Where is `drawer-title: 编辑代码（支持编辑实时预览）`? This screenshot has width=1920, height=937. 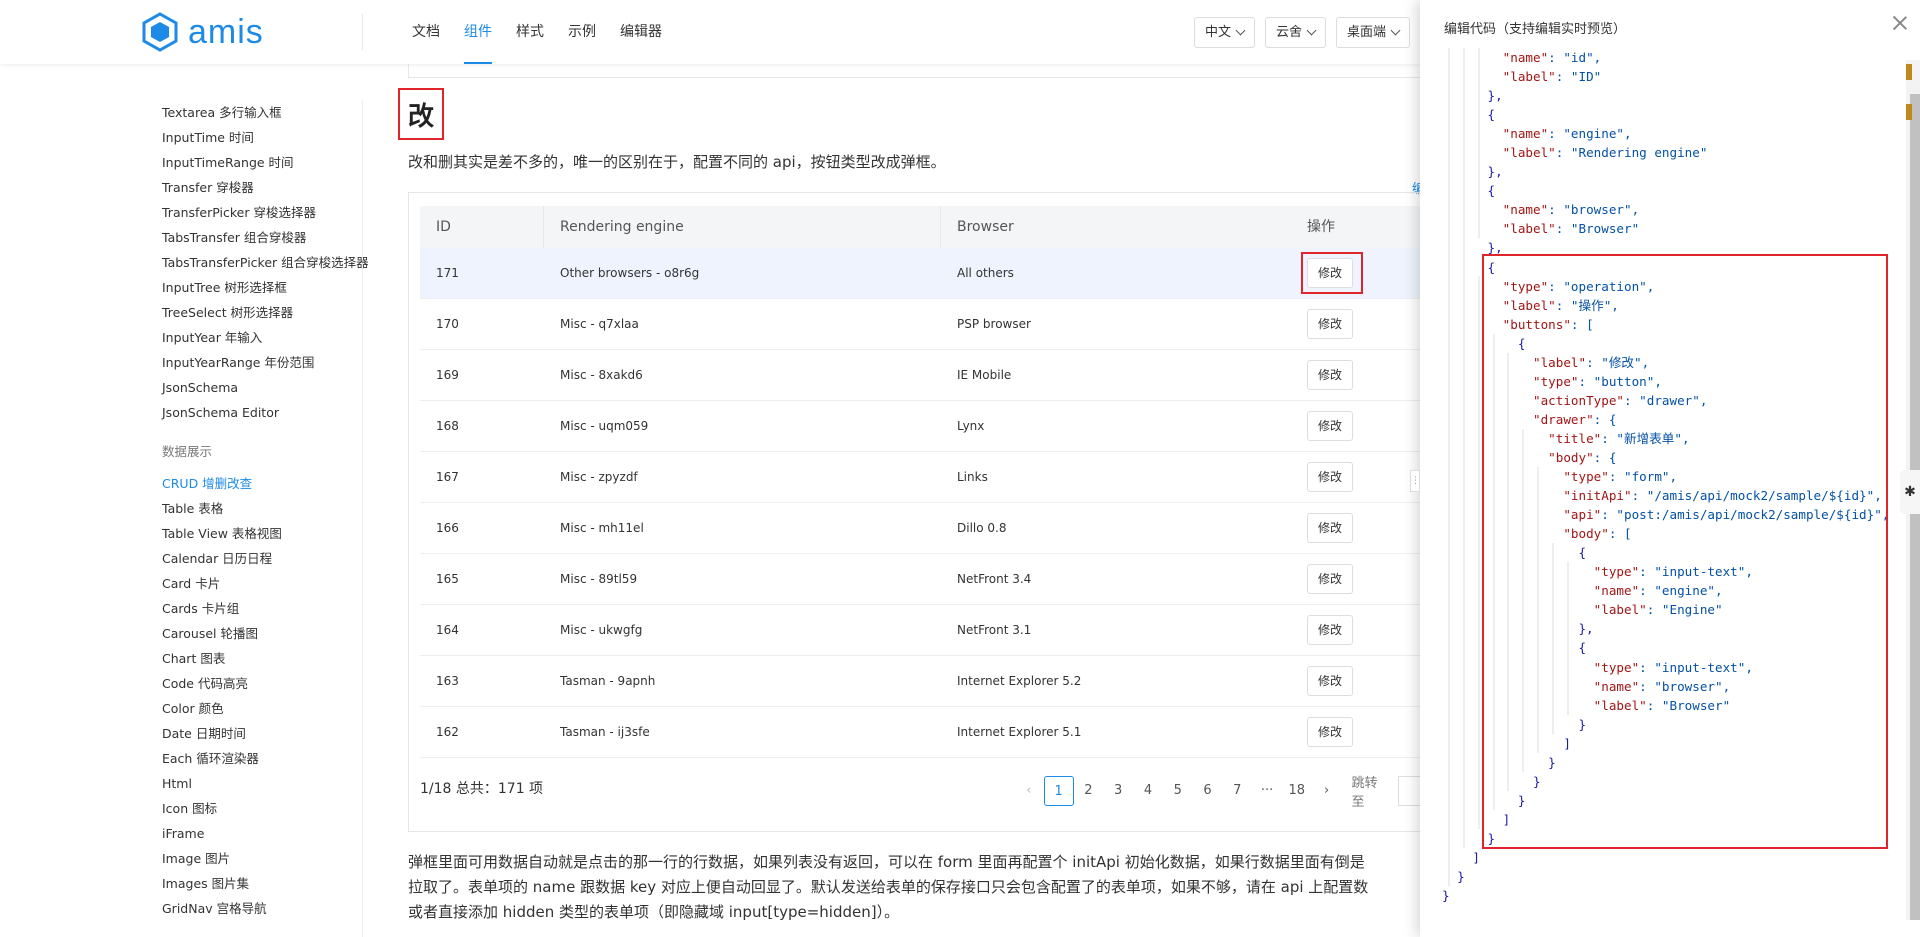
drawer-title: 编辑代码（支持编辑实时预览） is located at coordinates (1535, 29).